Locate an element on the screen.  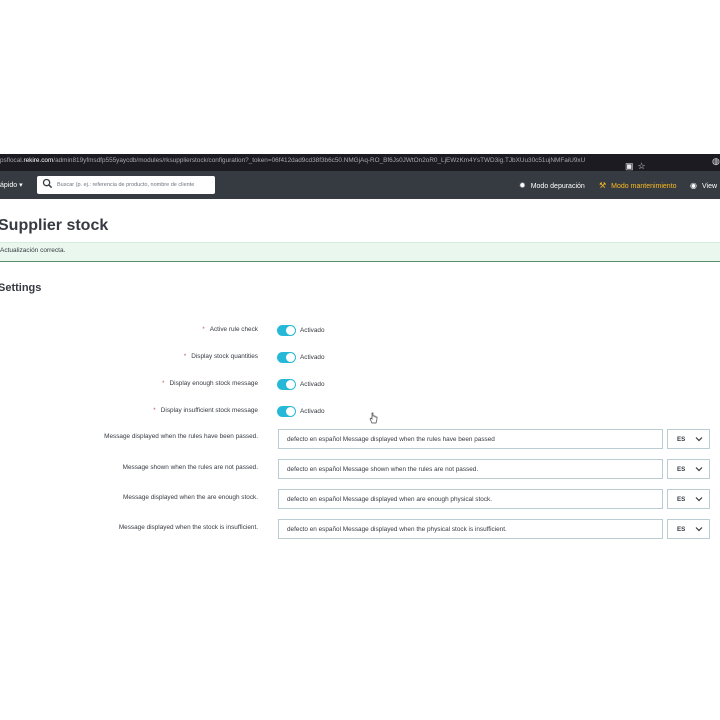
url-actions: ▣ ☆ is located at coordinates (640, 163).